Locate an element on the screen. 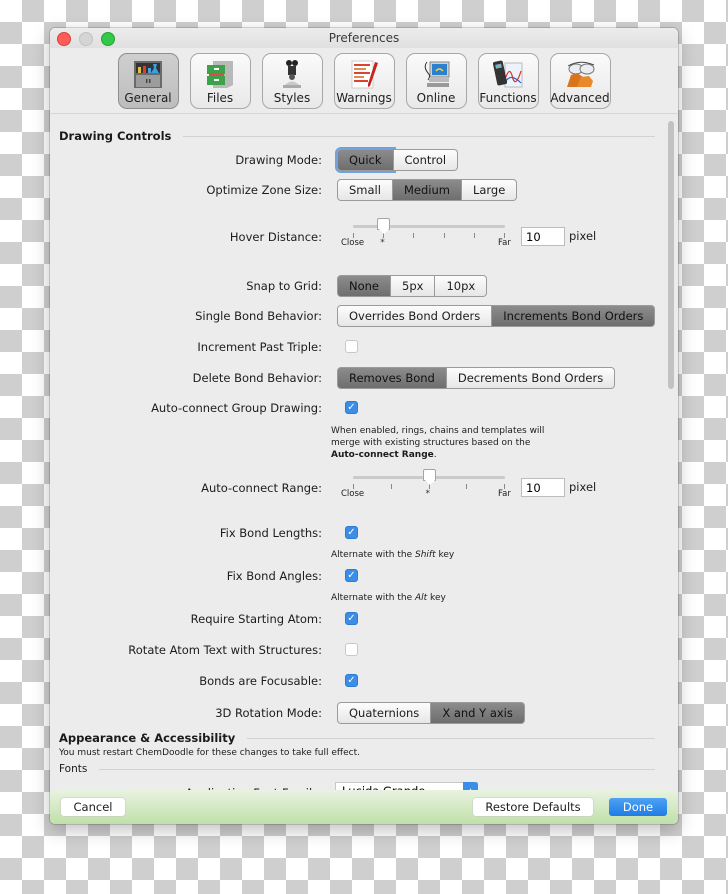  restore-defaults-button: Restore Defaults is located at coordinates (533, 807).